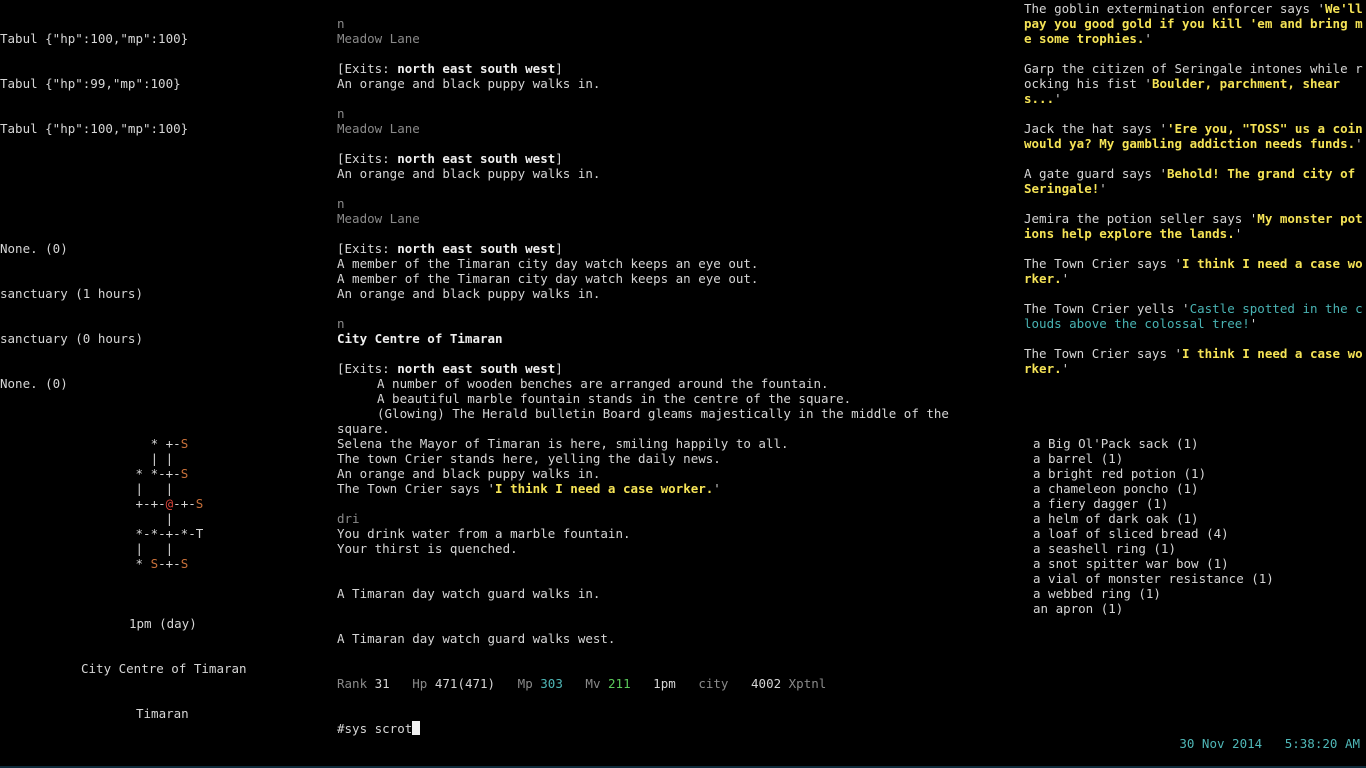  What do you see at coordinates (71, 293) in the screenshot?
I see `affect-line: sanctuary (1 hours)` at bounding box center [71, 293].